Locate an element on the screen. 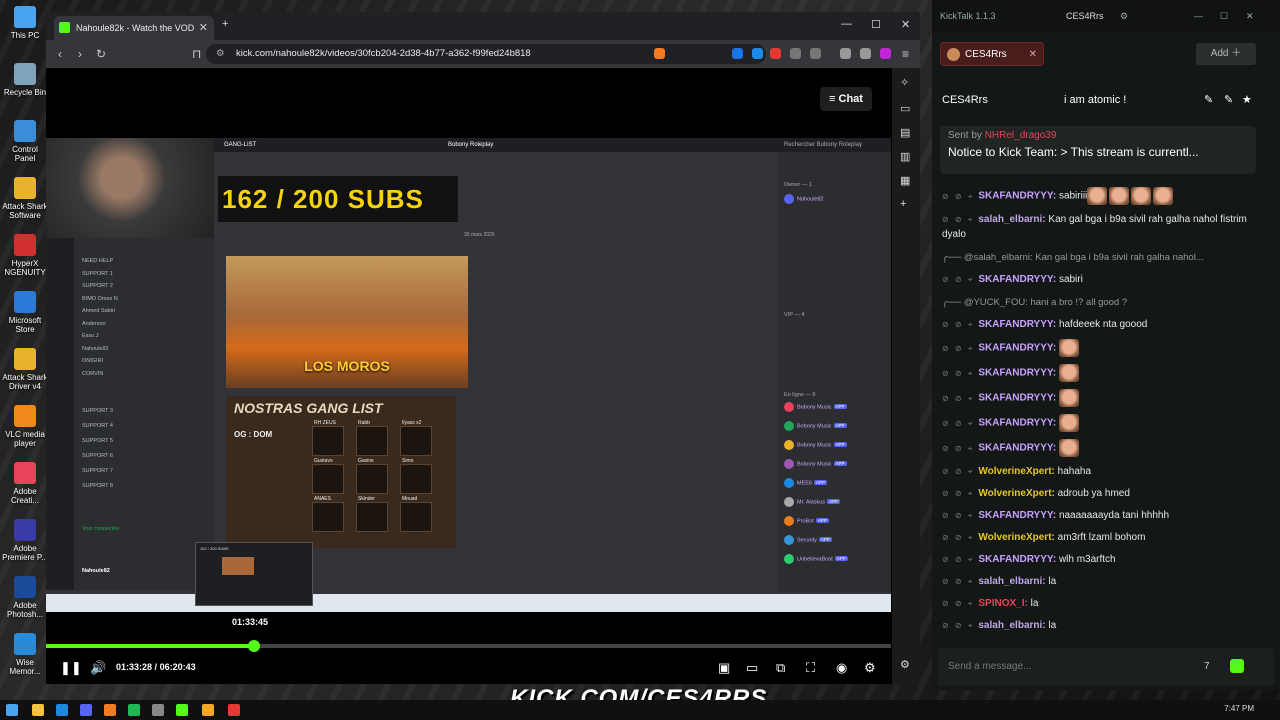  browser-tab: Nahoule82k - Watch the VOD ✕ is located at coordinates (134, 28).